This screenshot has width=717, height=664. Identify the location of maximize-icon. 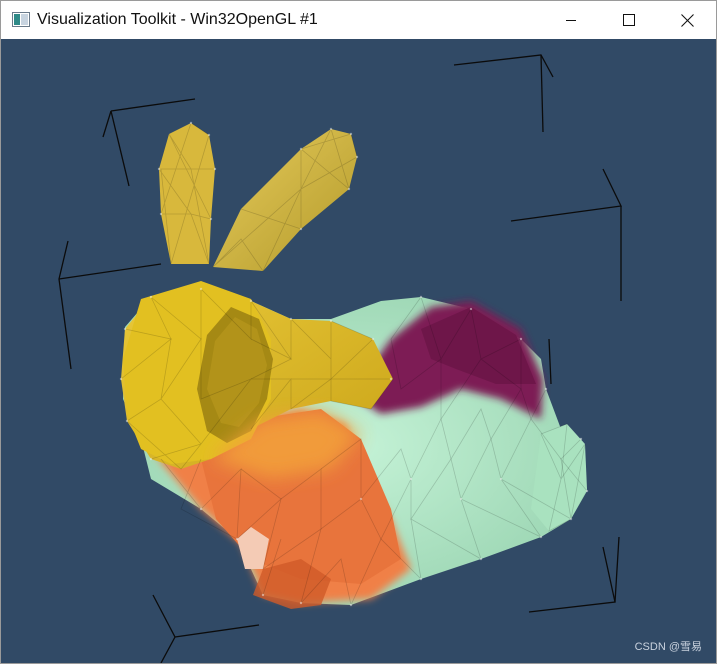
(629, 20).